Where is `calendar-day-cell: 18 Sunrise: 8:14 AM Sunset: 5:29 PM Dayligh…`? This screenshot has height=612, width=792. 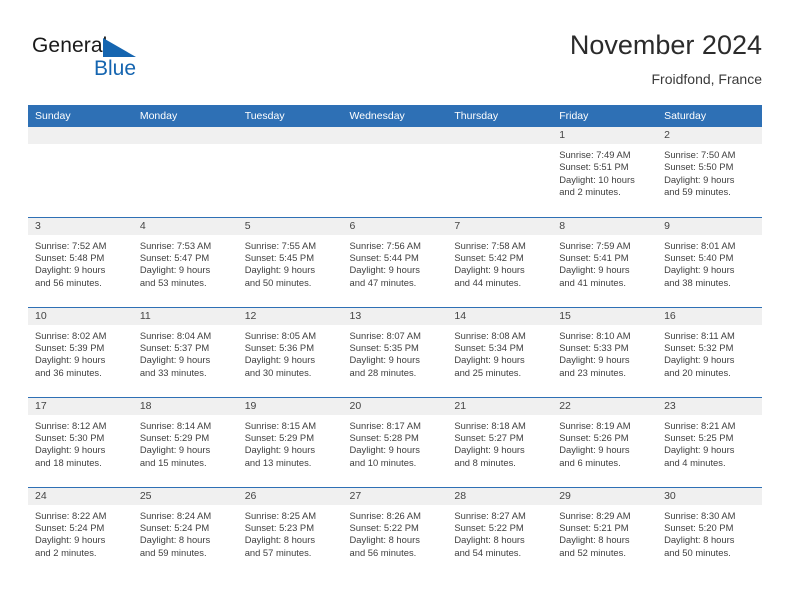 calendar-day-cell: 18 Sunrise: 8:14 AM Sunset: 5:29 PM Dayligh… is located at coordinates (185, 441).